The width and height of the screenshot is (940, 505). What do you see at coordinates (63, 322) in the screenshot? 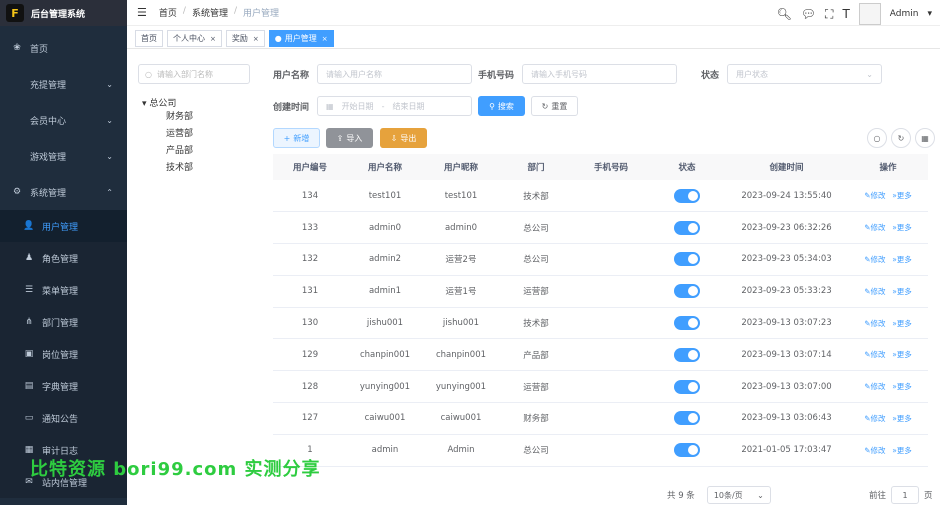
I see `sidebar-item-depts: ⋔ 部门管理` at bounding box center [63, 322].